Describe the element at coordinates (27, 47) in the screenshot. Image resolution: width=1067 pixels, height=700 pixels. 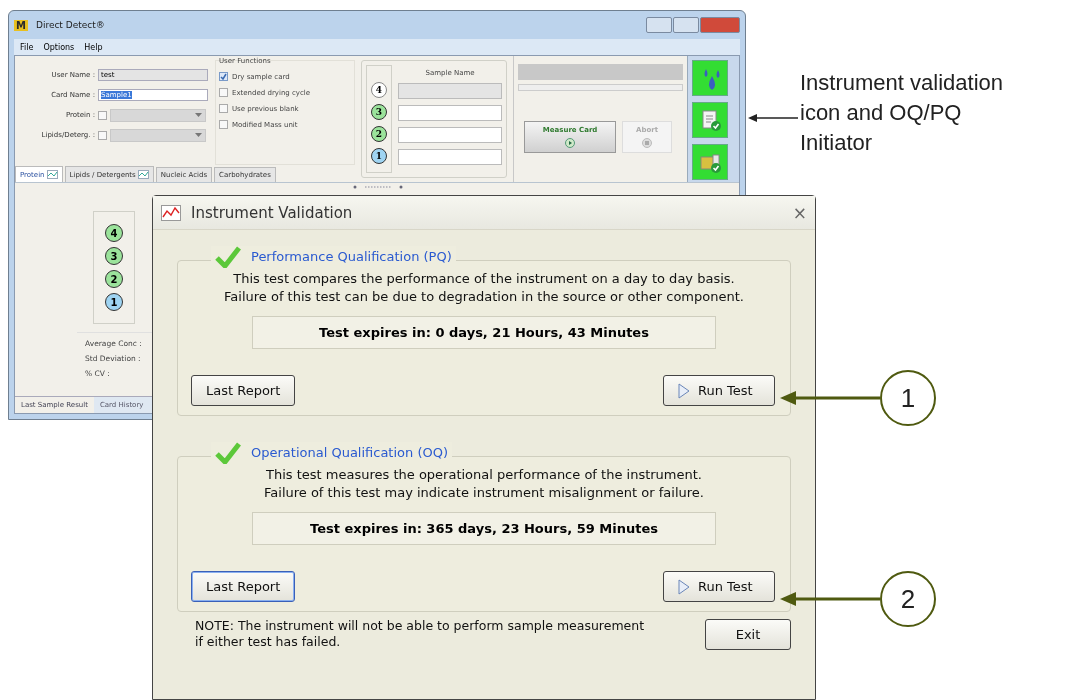
I see `menu-item: File` at that location.